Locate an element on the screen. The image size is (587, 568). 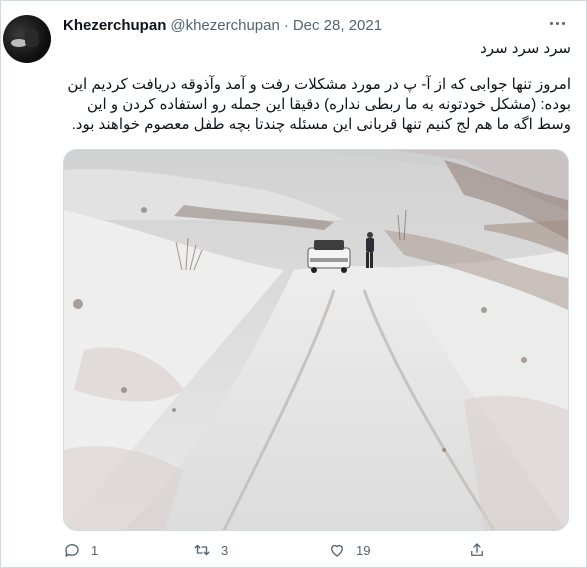
reply-count: 1 is located at coordinates (95, 550).